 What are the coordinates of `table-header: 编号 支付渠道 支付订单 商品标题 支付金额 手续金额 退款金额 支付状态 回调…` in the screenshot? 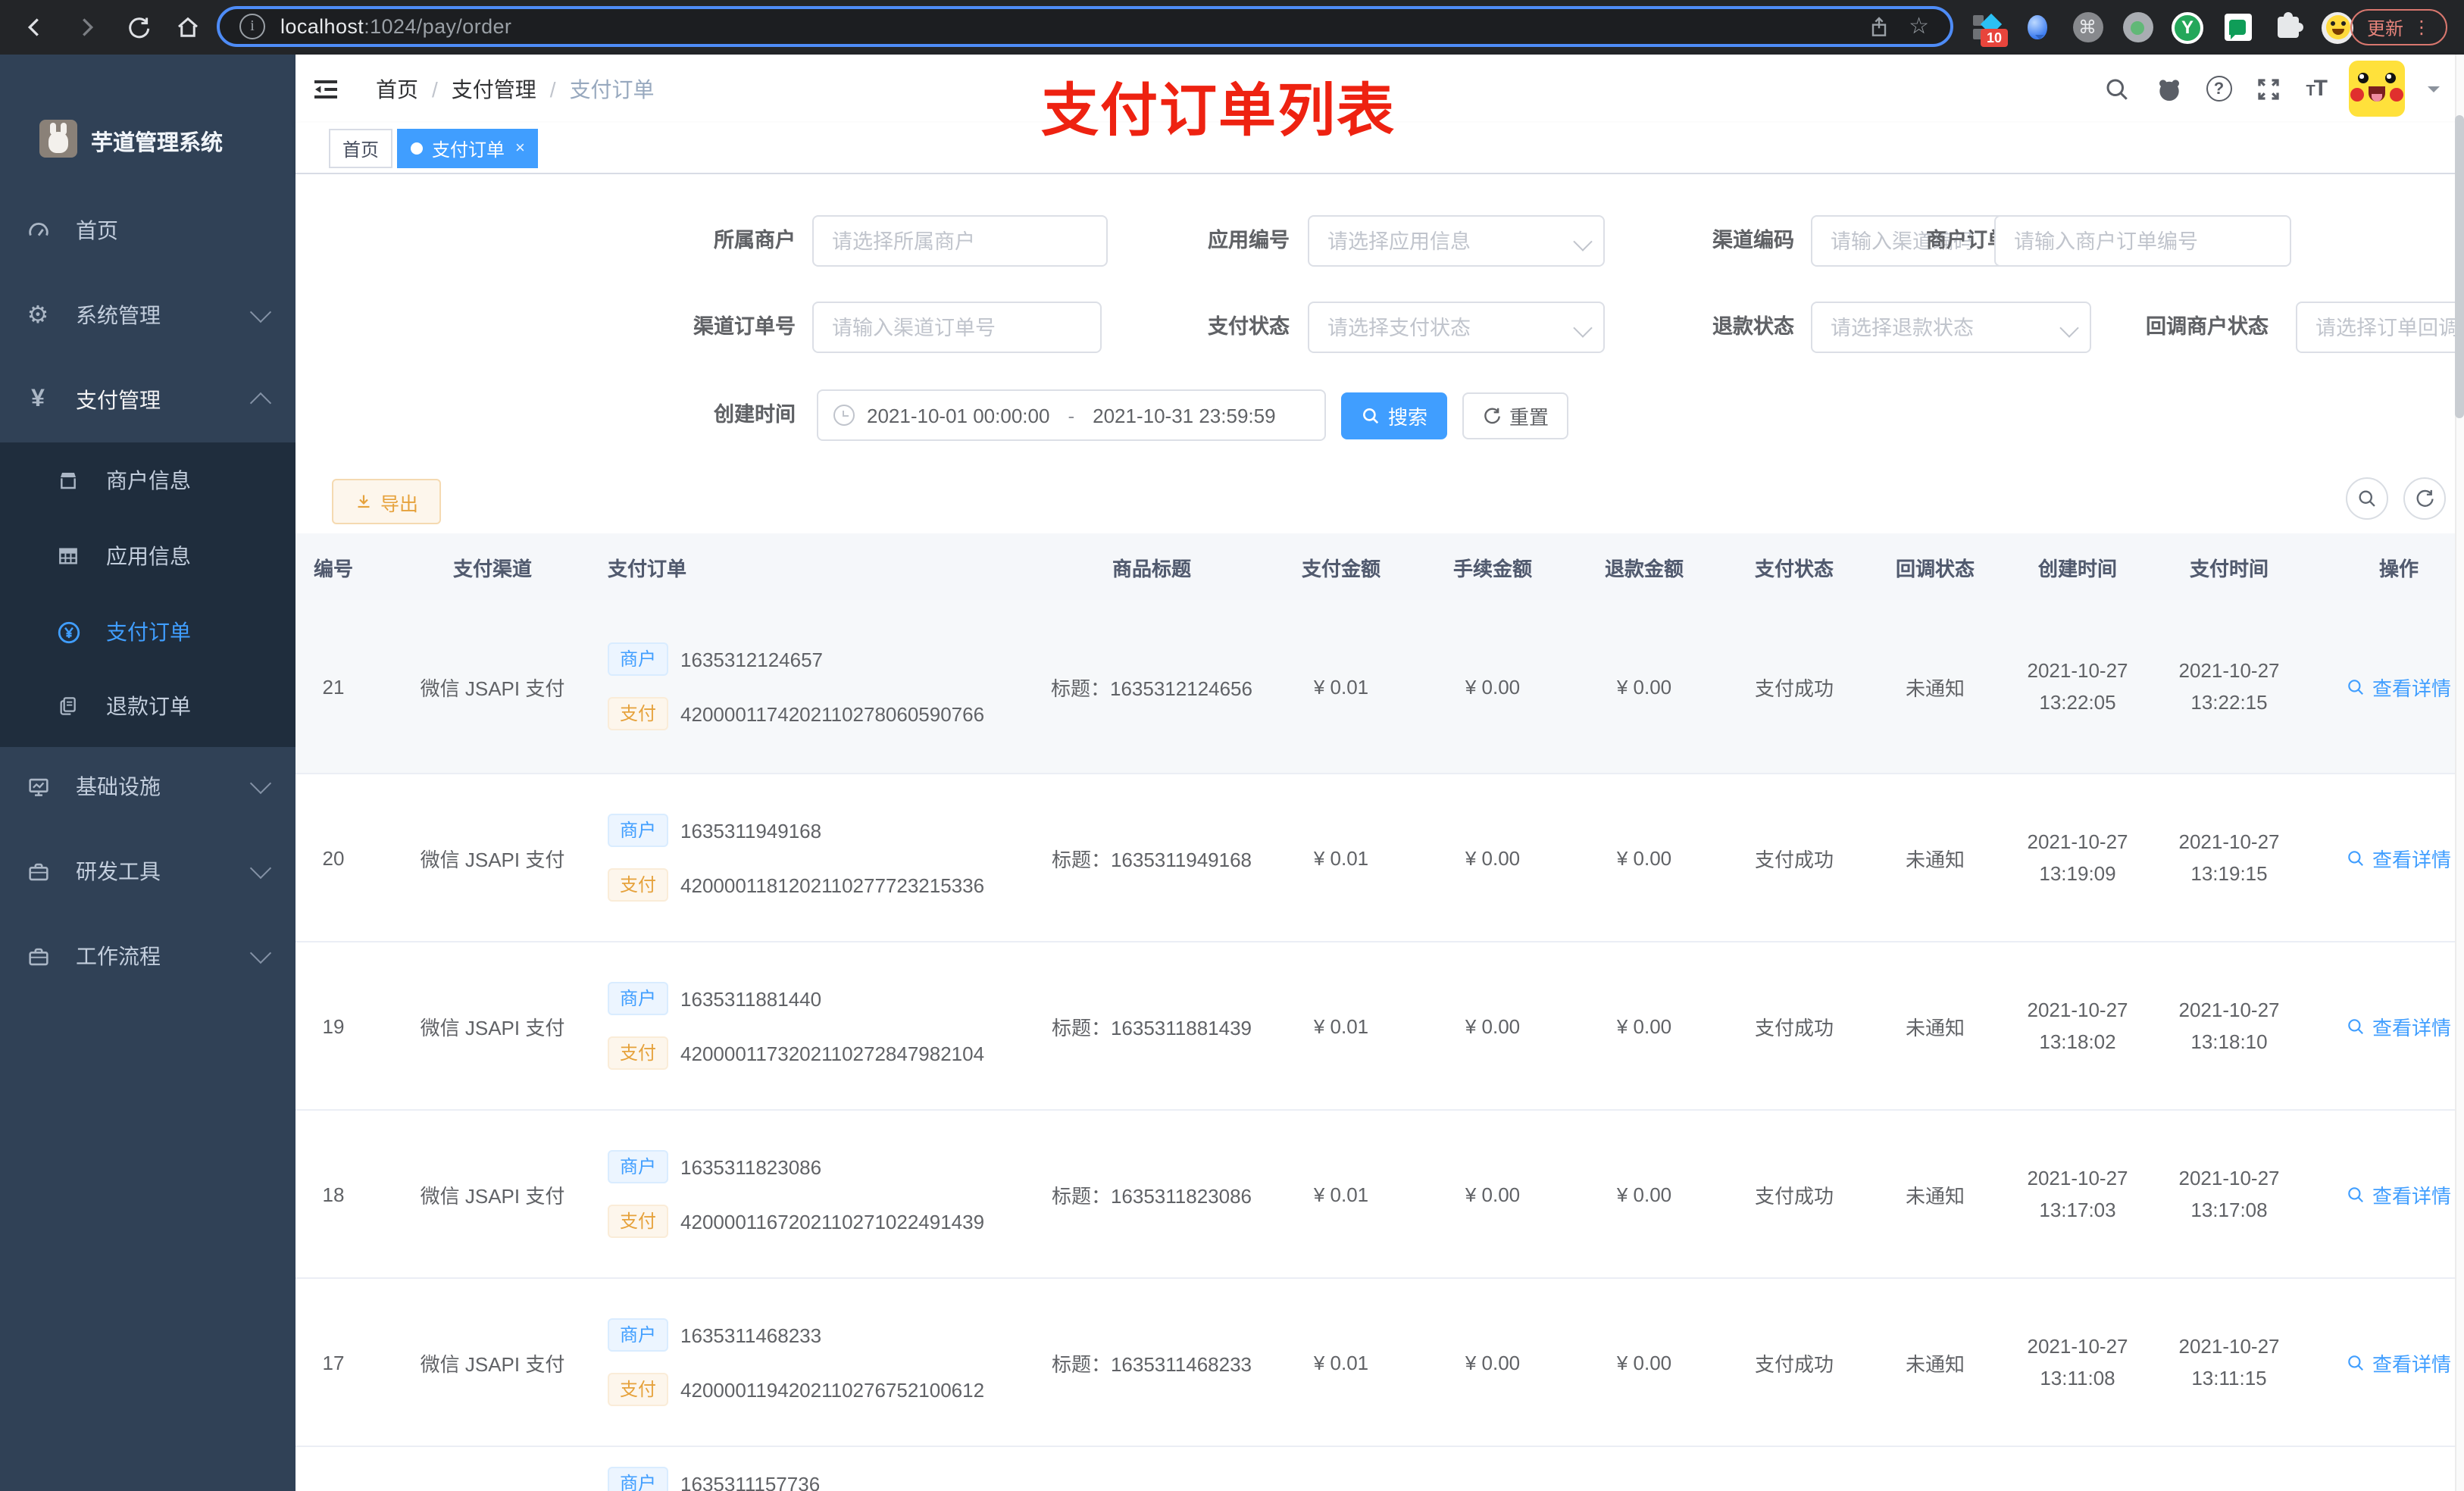 It's located at (1379, 566).